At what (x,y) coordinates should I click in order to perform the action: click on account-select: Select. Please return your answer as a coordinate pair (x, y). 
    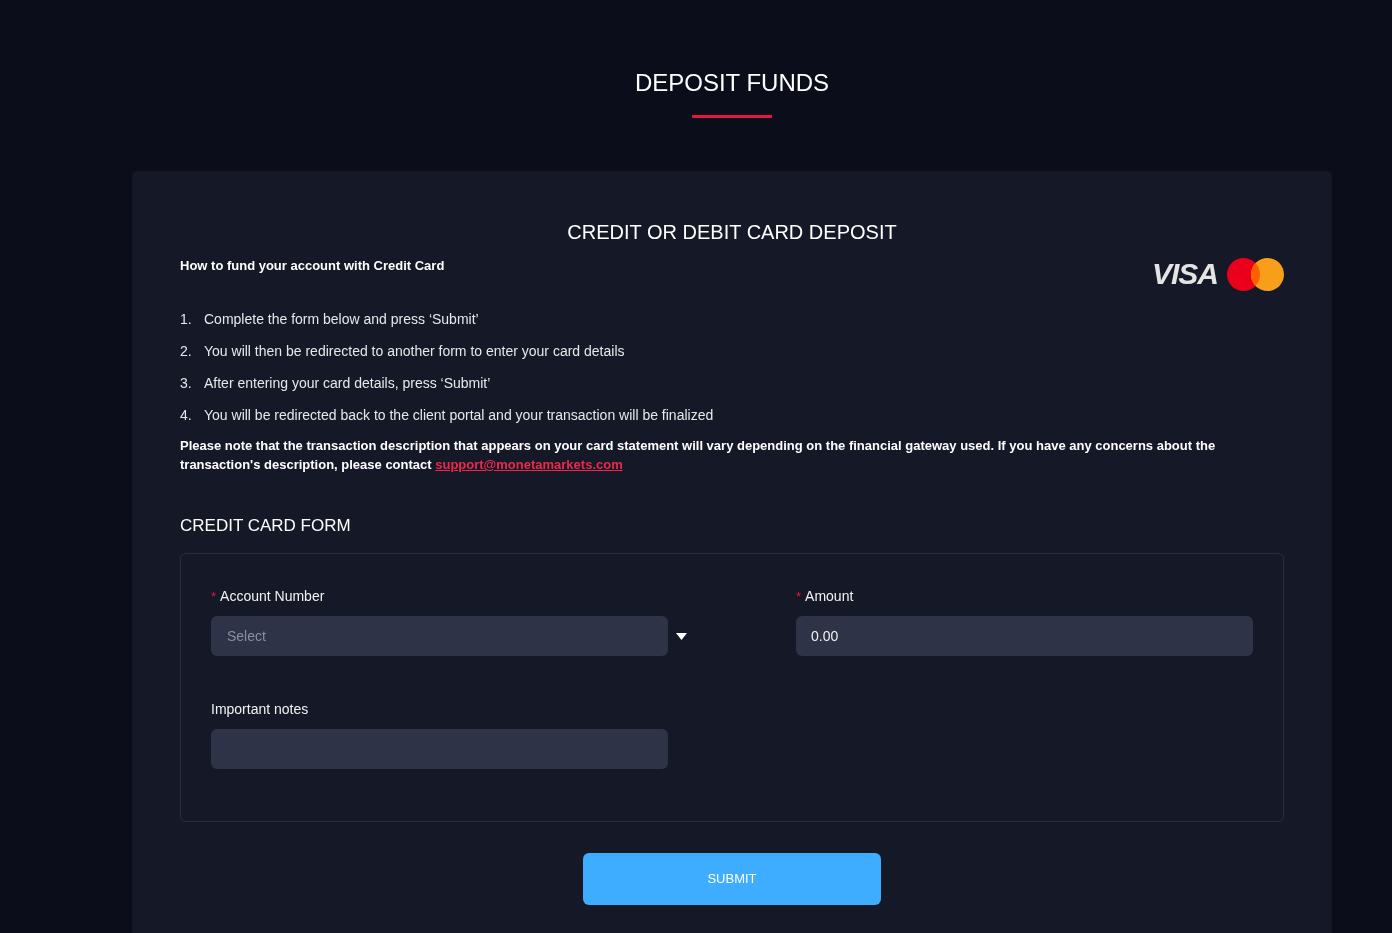
    Looking at the image, I should click on (439, 636).